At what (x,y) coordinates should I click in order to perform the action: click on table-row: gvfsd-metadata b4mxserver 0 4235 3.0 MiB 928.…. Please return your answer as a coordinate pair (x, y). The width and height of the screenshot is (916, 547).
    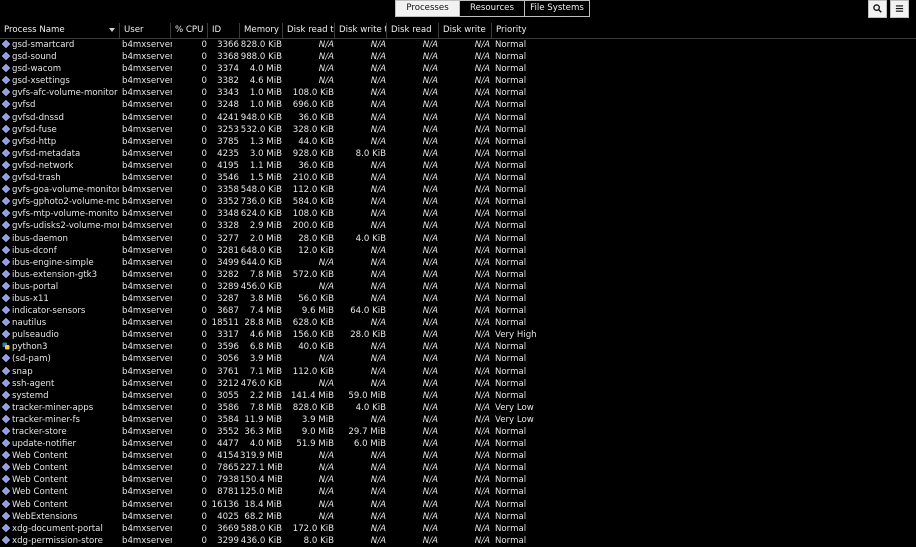
    Looking at the image, I should click on (458, 154).